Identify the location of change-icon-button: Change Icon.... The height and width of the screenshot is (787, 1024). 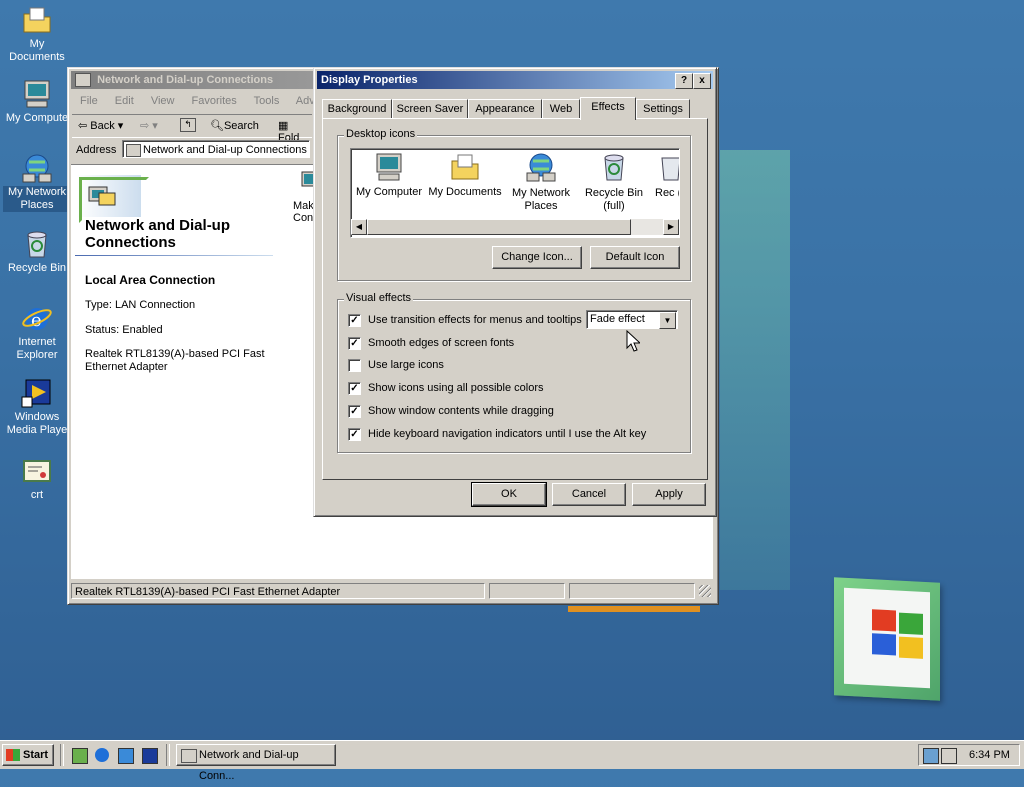
(537, 257).